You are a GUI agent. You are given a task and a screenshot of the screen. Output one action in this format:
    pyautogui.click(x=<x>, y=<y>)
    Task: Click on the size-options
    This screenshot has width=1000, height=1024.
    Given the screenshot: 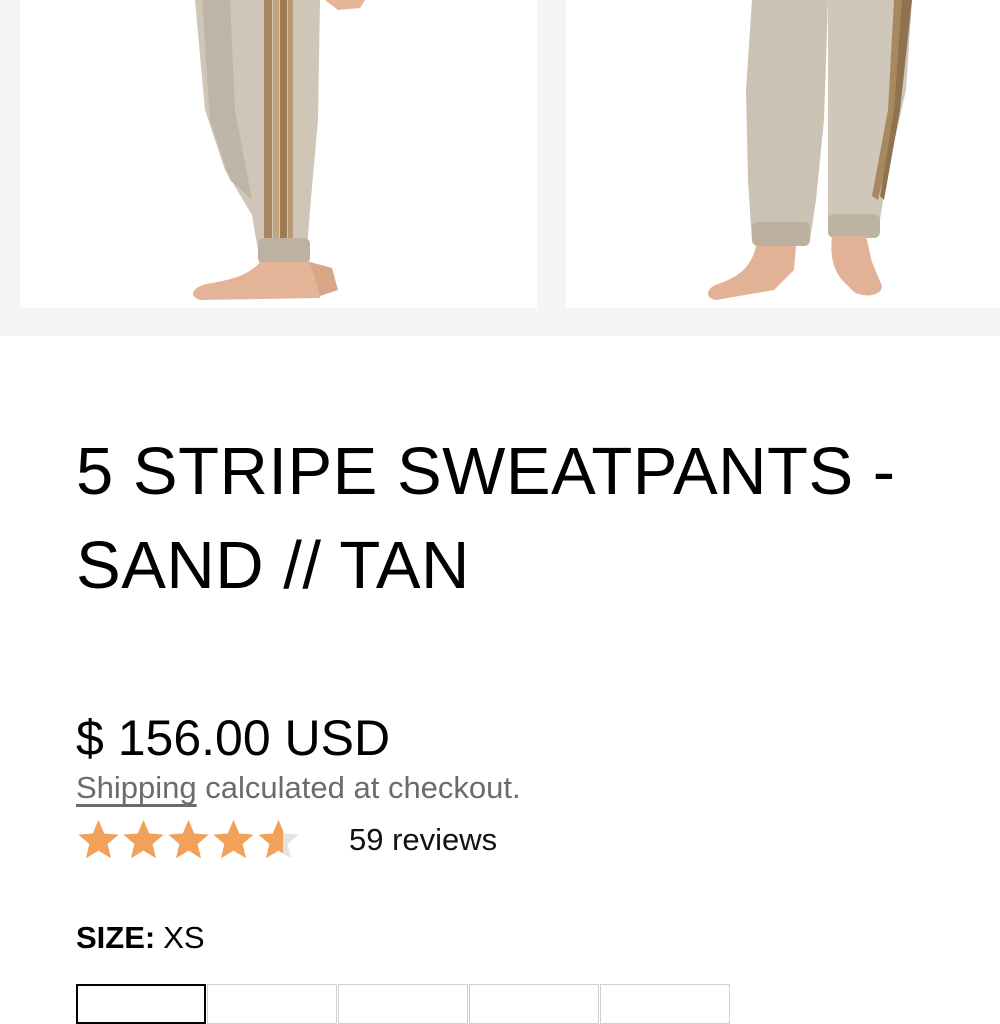 What is the action you would take?
    pyautogui.click(x=403, y=1004)
    